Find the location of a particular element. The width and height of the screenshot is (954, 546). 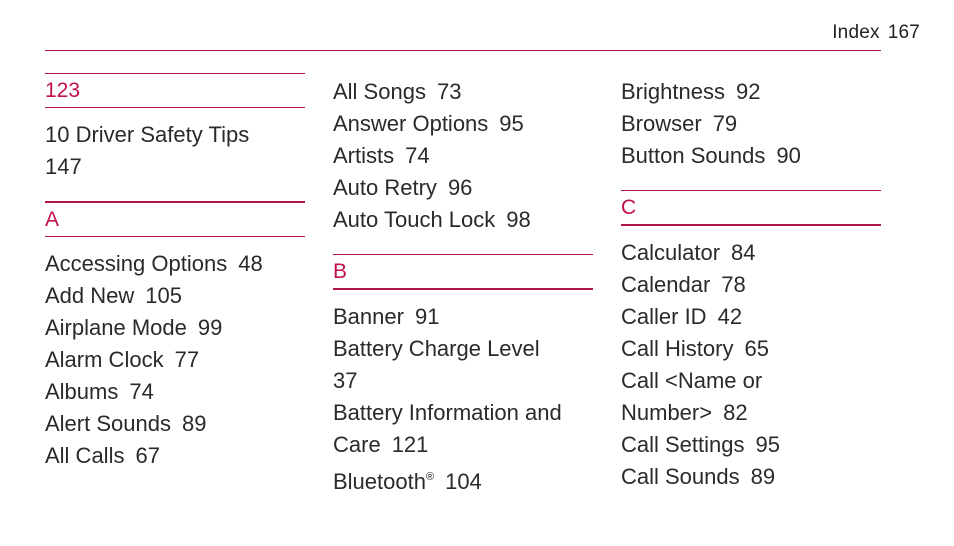

index-entry: Artists 74 is located at coordinates (381, 155).